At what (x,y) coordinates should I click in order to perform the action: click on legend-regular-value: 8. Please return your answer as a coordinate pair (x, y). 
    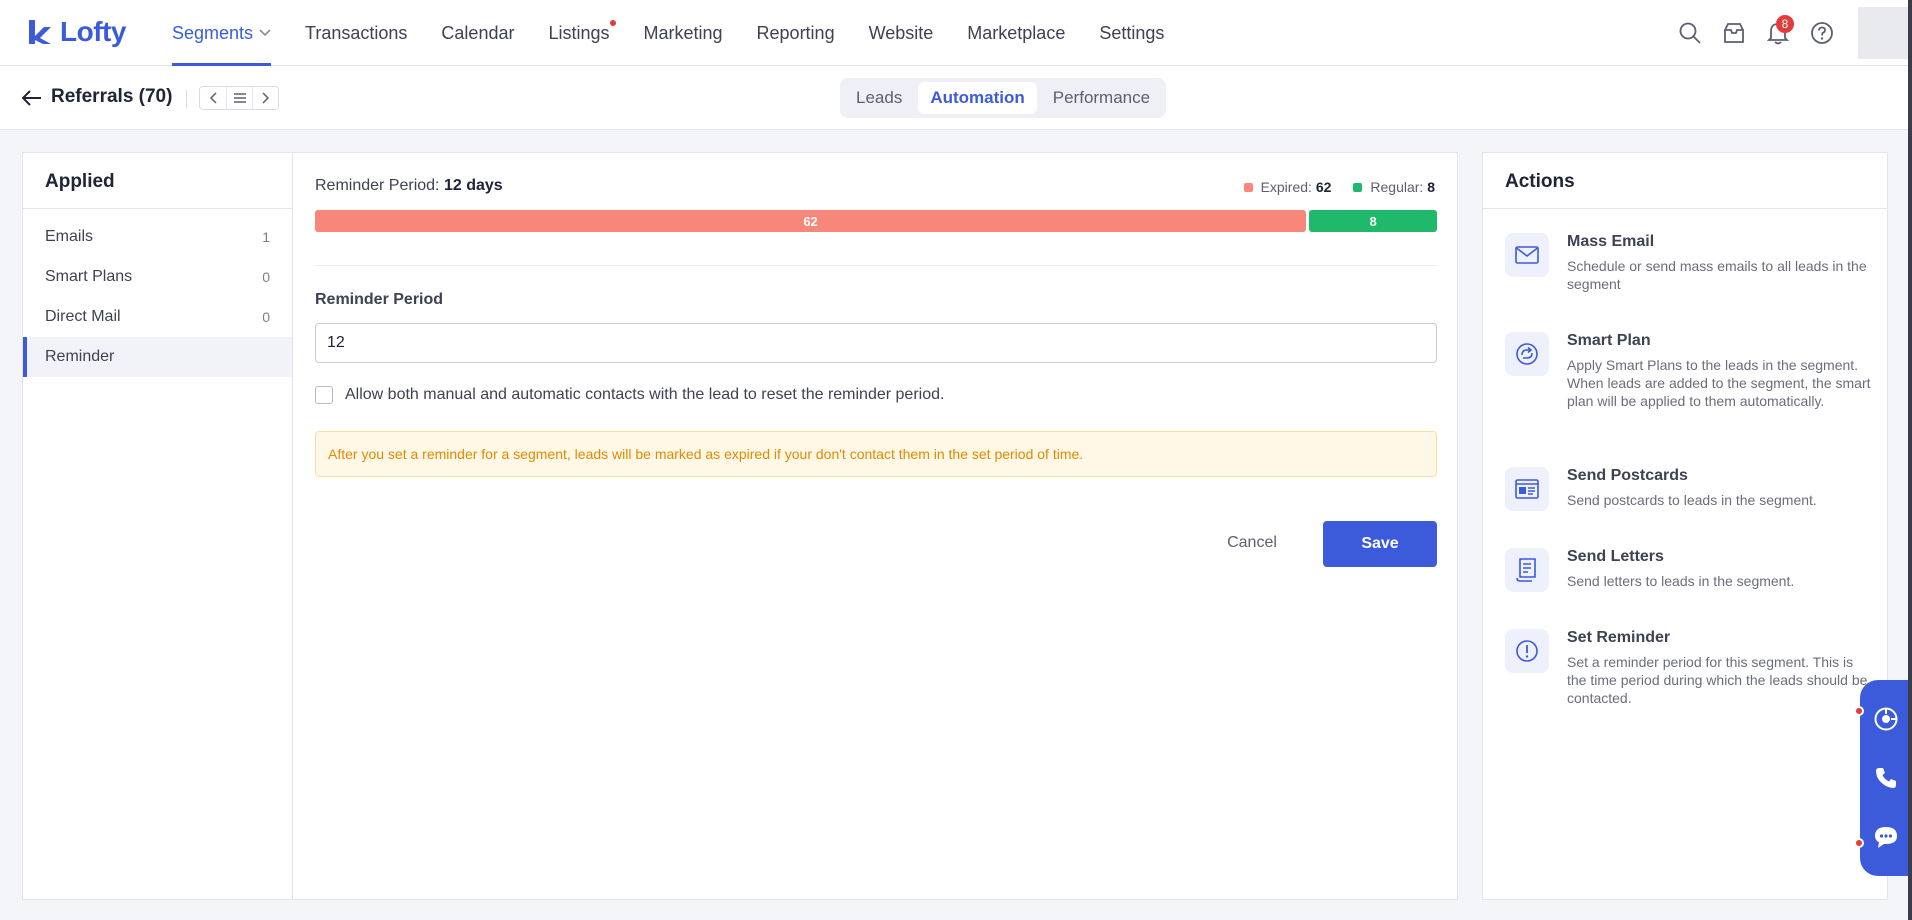
    Looking at the image, I should click on (1431, 187).